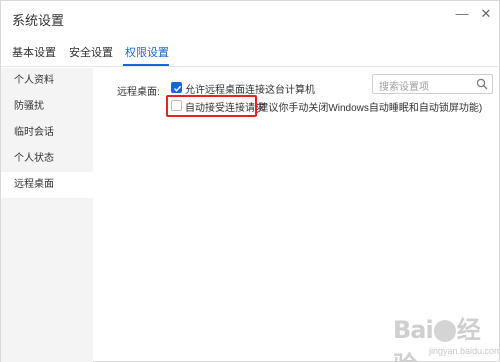  Describe the element at coordinates (250, 18) in the screenshot. I see `title-bar: 系统设置 — ✕` at that location.